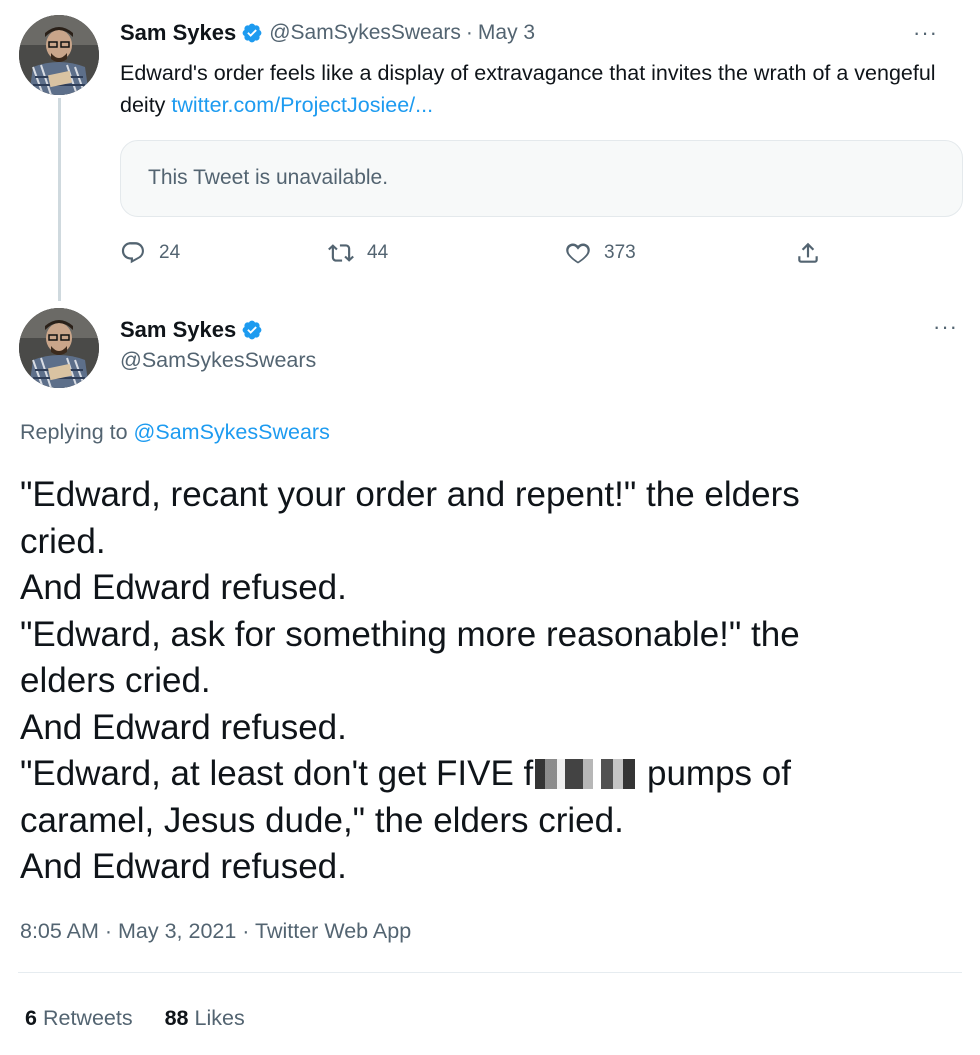 The height and width of the screenshot is (1055, 980). I want to click on share-icon, so click(808, 252).